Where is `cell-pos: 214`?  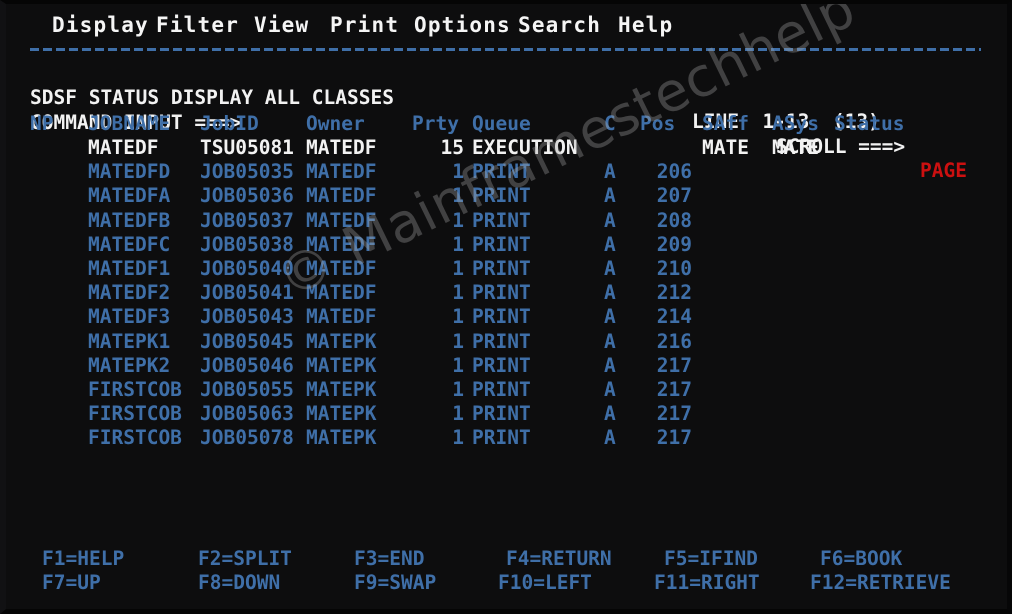
cell-pos: 214 is located at coordinates (674, 317).